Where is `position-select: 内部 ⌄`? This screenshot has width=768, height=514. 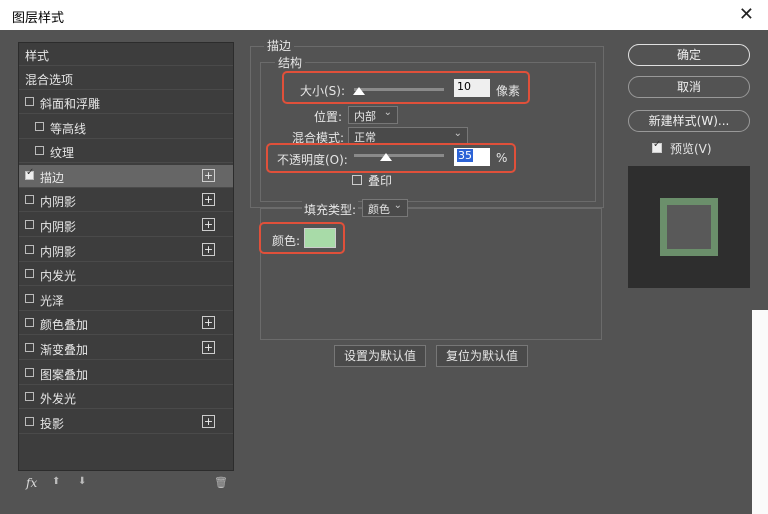
position-select: 内部 ⌄ is located at coordinates (373, 115).